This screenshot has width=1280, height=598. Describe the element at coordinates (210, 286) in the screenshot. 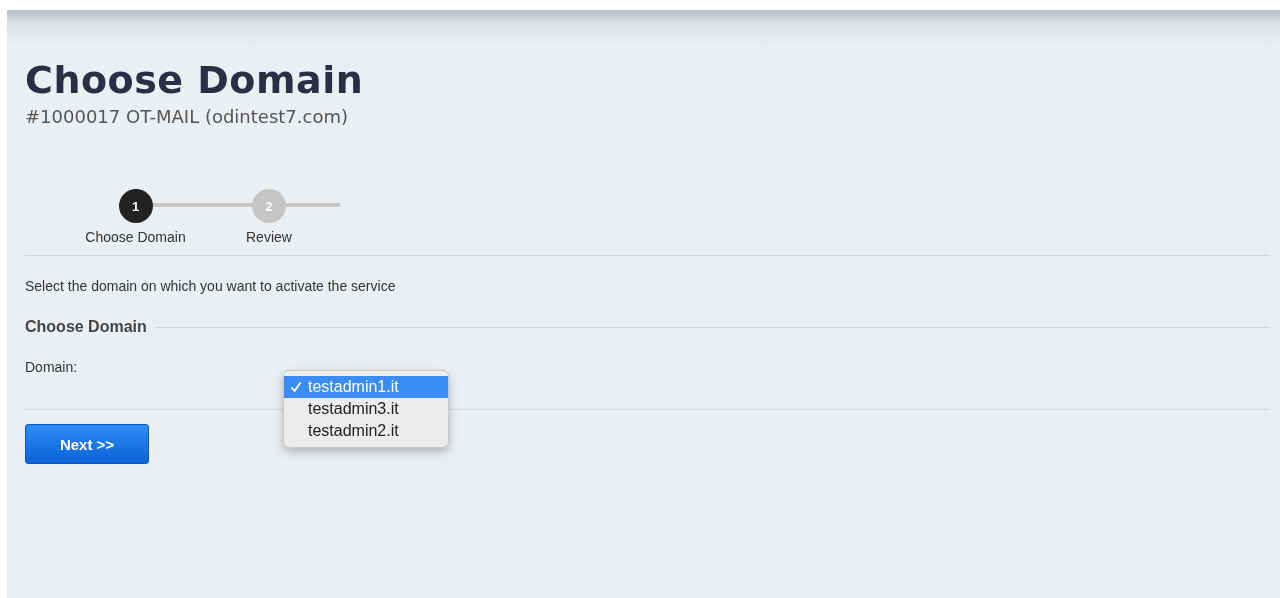

I see `instruction-text: Select the domain on which you want to activate the service` at that location.